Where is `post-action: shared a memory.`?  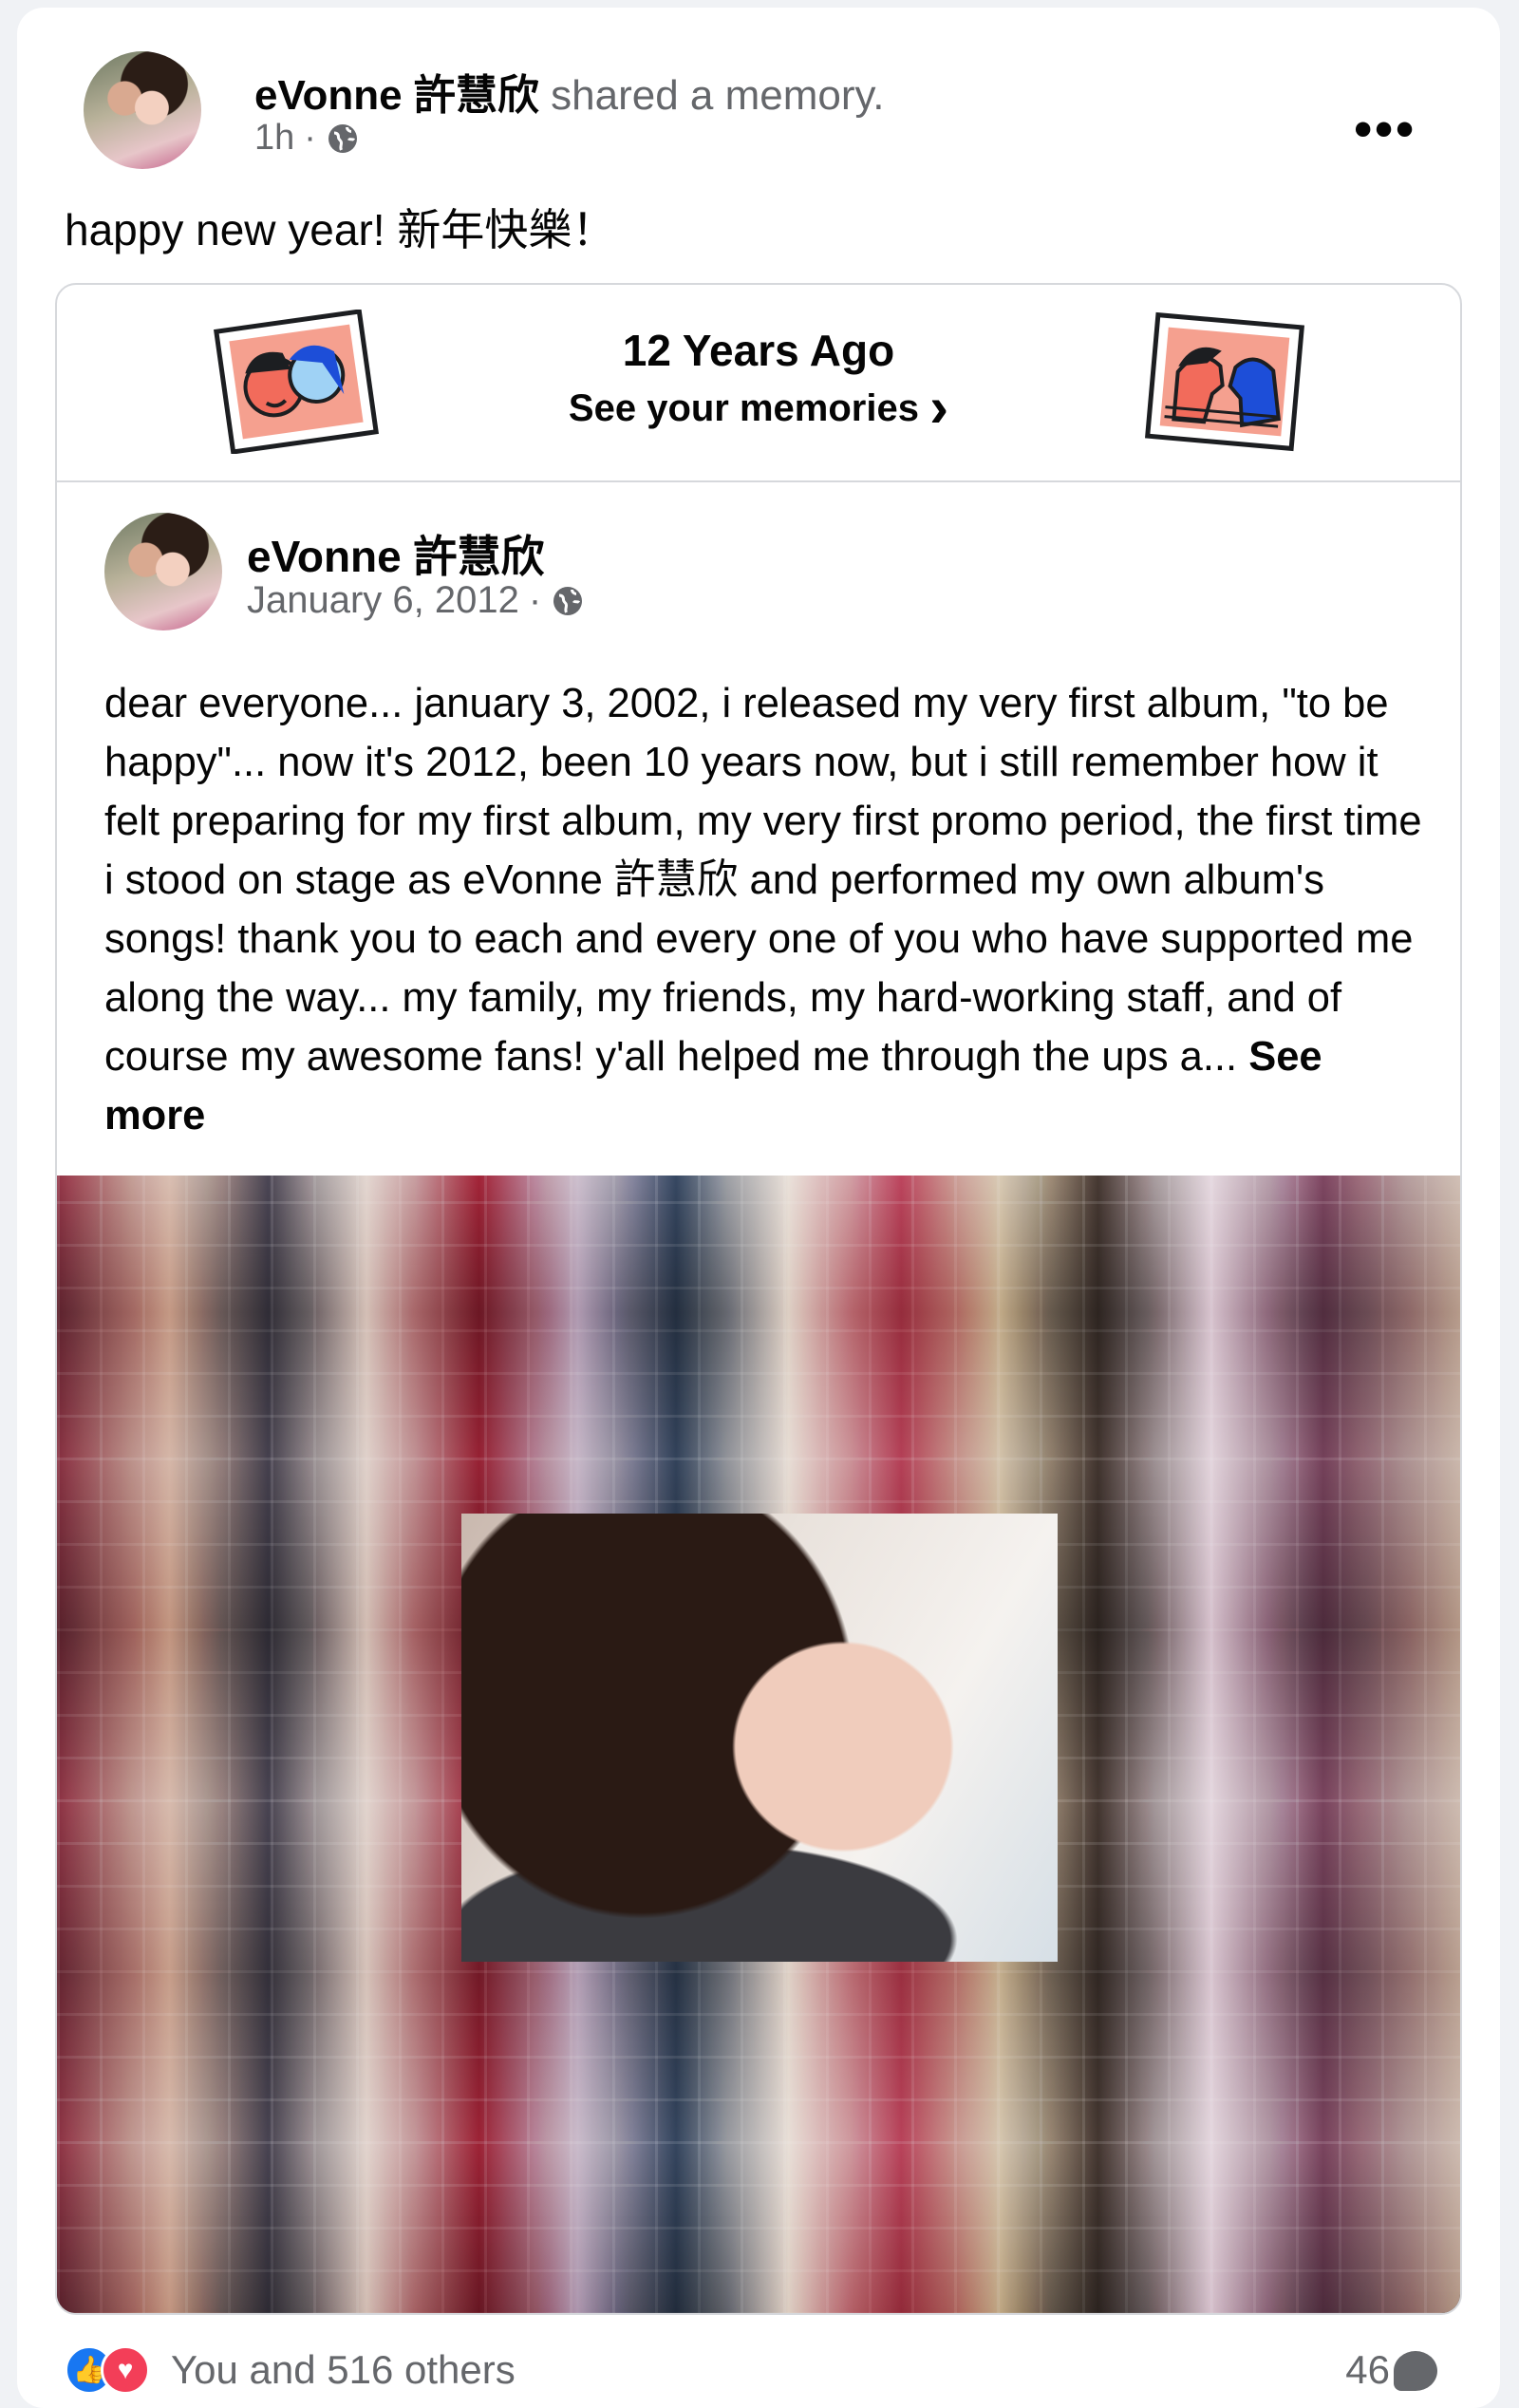
post-action: shared a memory. is located at coordinates (718, 95).